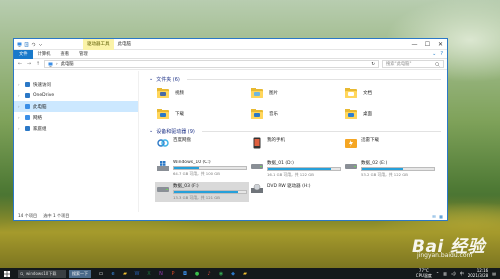 Image resolution: width=500 pixels, height=279 pixels. Describe the element at coordinates (76, 117) in the screenshot. I see `sidebar-item-network: › 网络` at that location.